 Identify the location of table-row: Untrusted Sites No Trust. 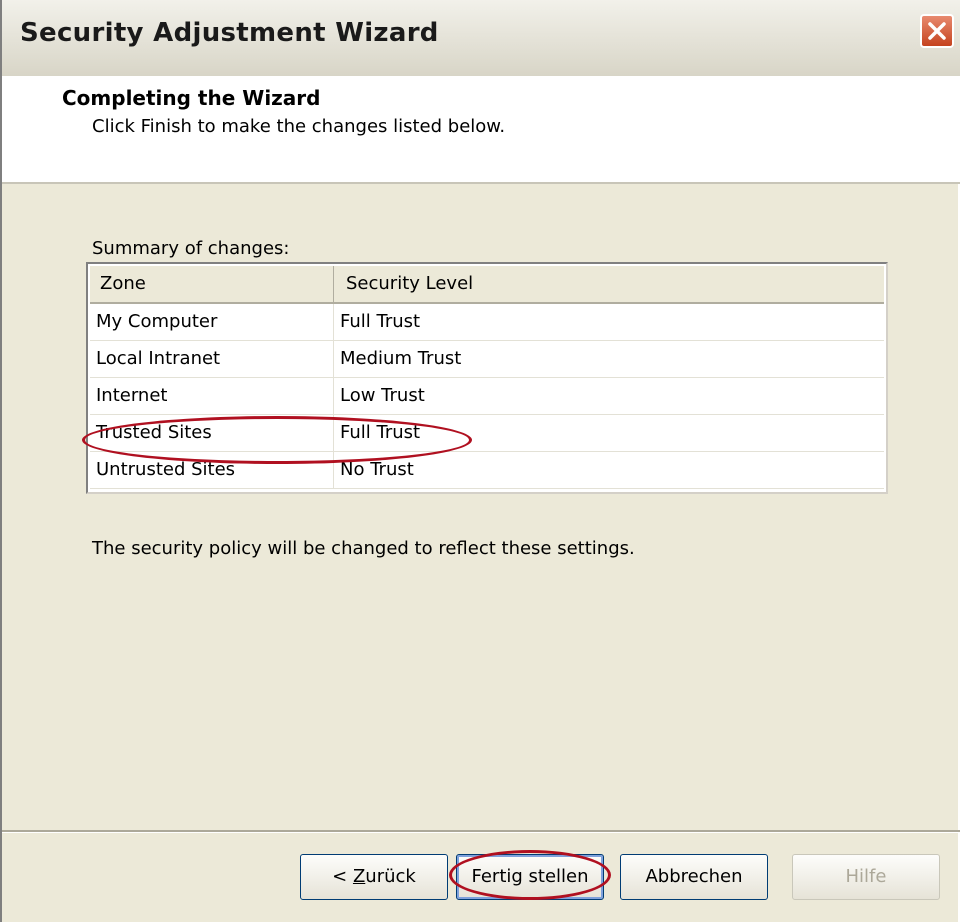
(487, 470).